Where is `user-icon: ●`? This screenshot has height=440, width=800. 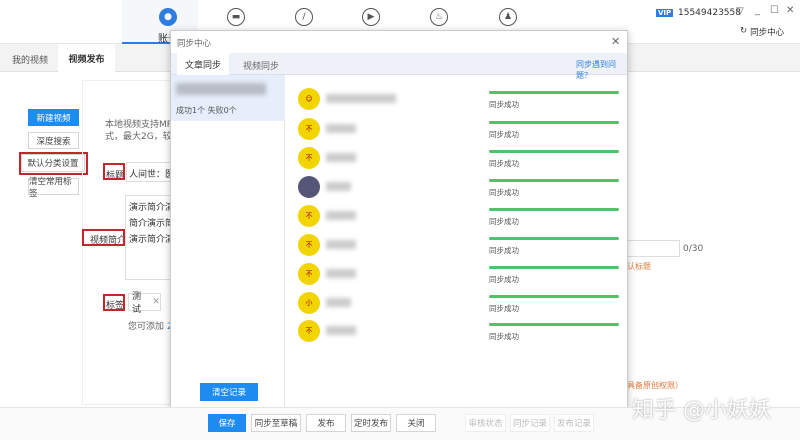 user-icon: ● is located at coordinates (168, 17).